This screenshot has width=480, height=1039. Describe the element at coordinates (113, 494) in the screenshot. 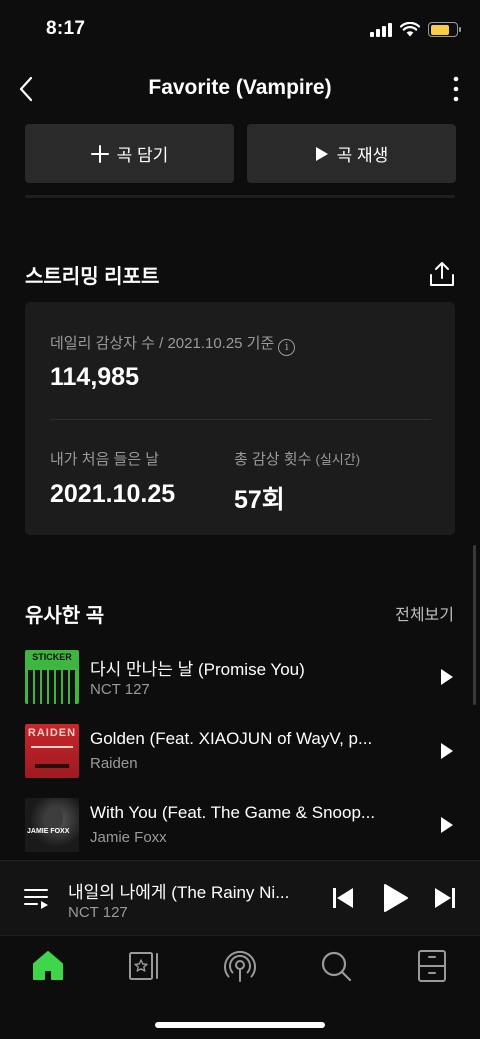

I see `first-listen-value: 2021.10.25` at that location.